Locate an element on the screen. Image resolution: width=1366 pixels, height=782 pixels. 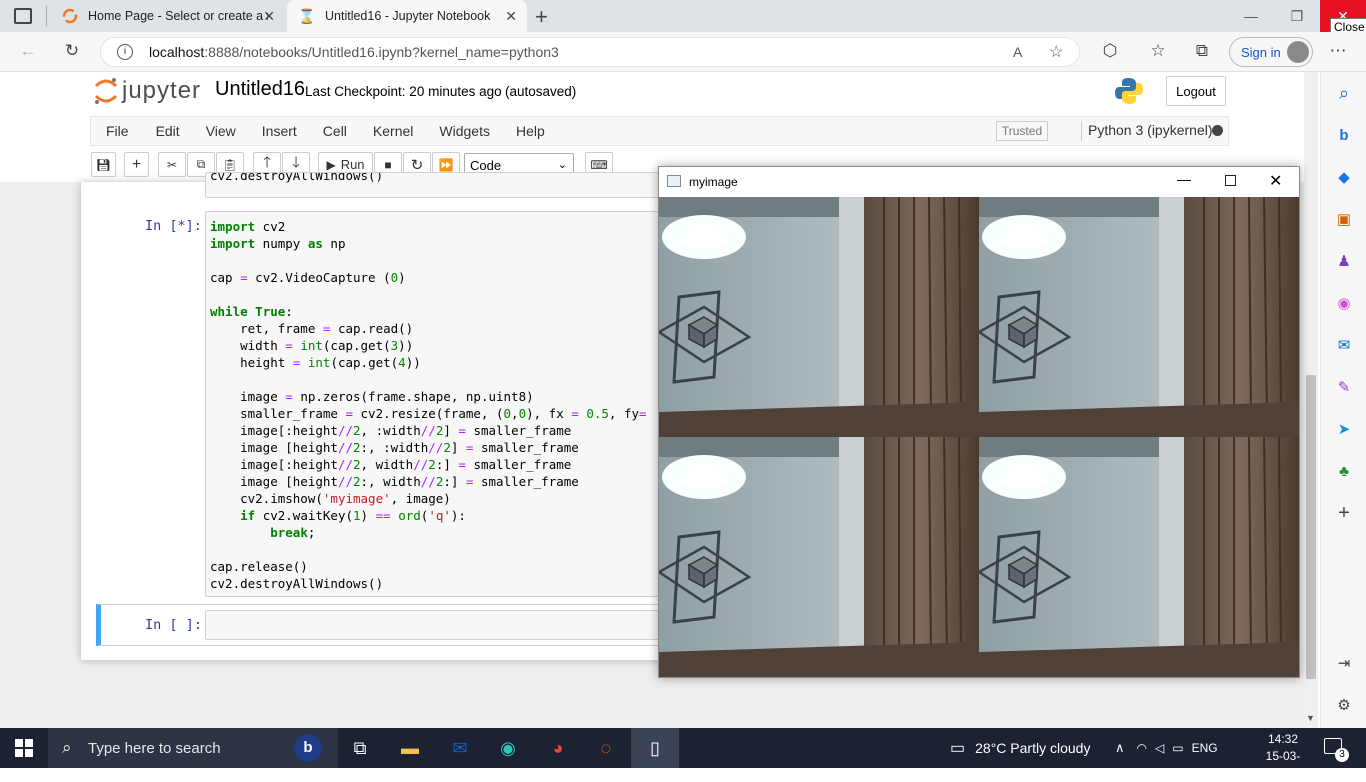
kernel-name: Python 3 (ipykernel) is located at coordinates (1150, 130).